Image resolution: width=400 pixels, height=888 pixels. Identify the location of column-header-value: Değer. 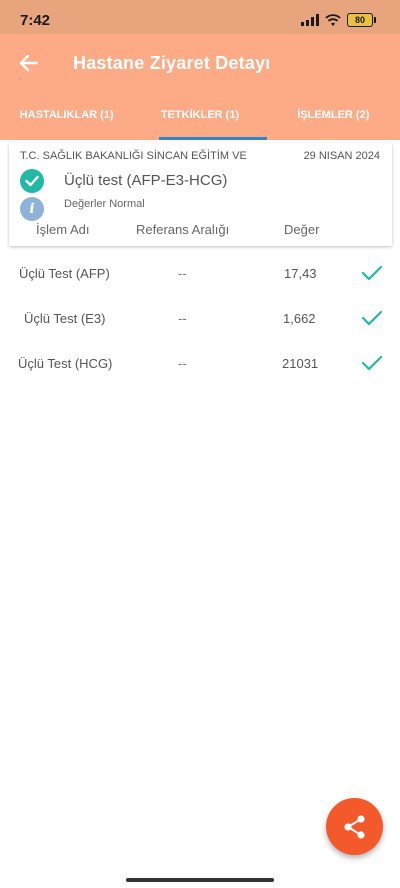
(302, 229).